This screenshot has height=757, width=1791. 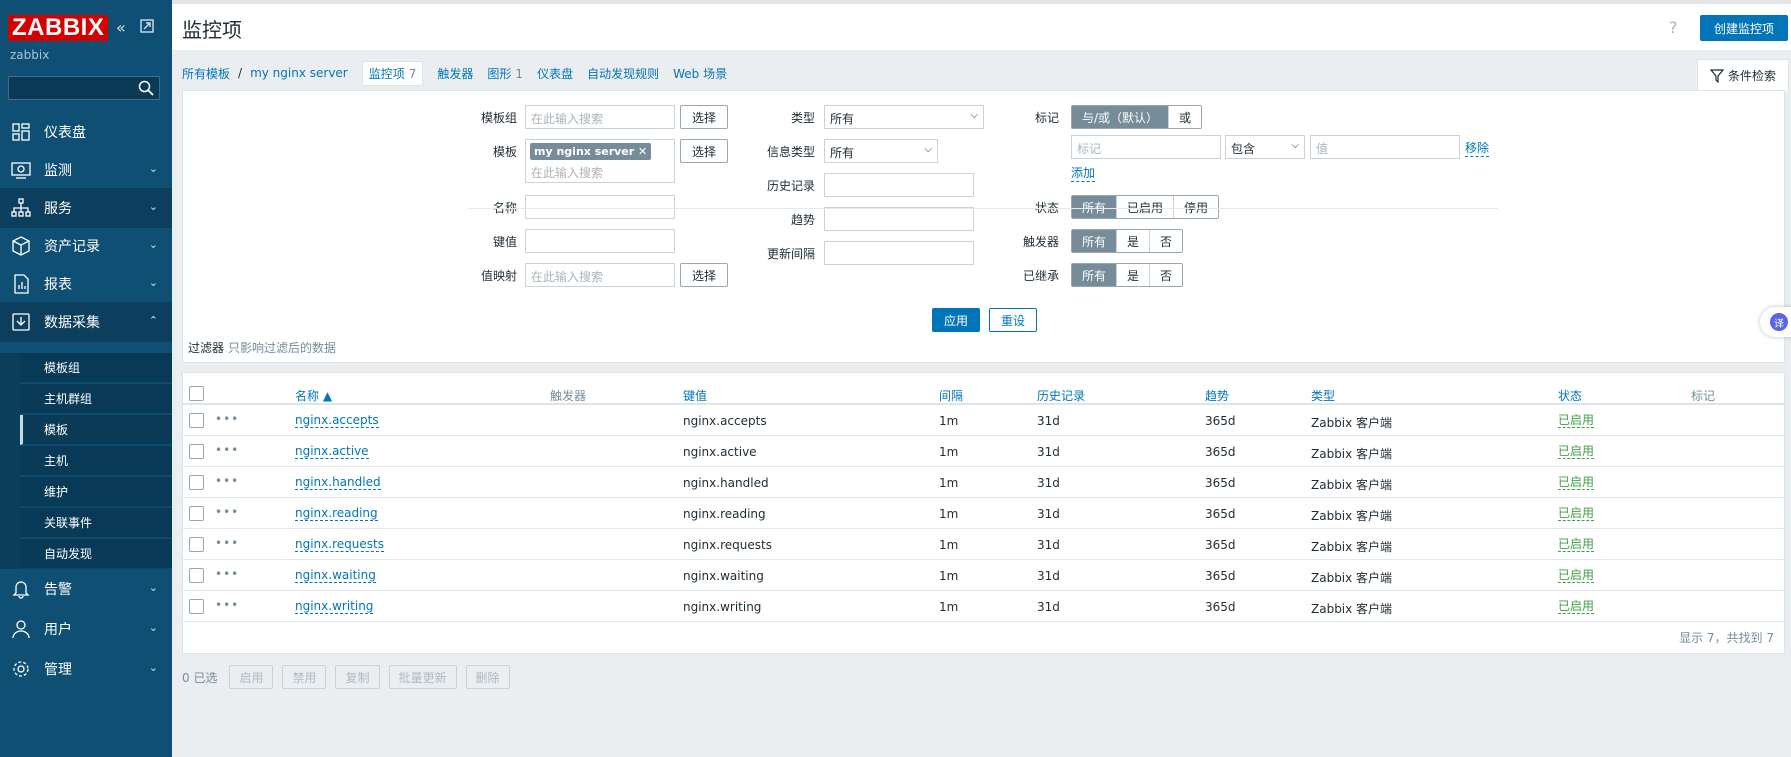 I want to click on subnav-host-groups: 主机群组, so click(x=96, y=399).